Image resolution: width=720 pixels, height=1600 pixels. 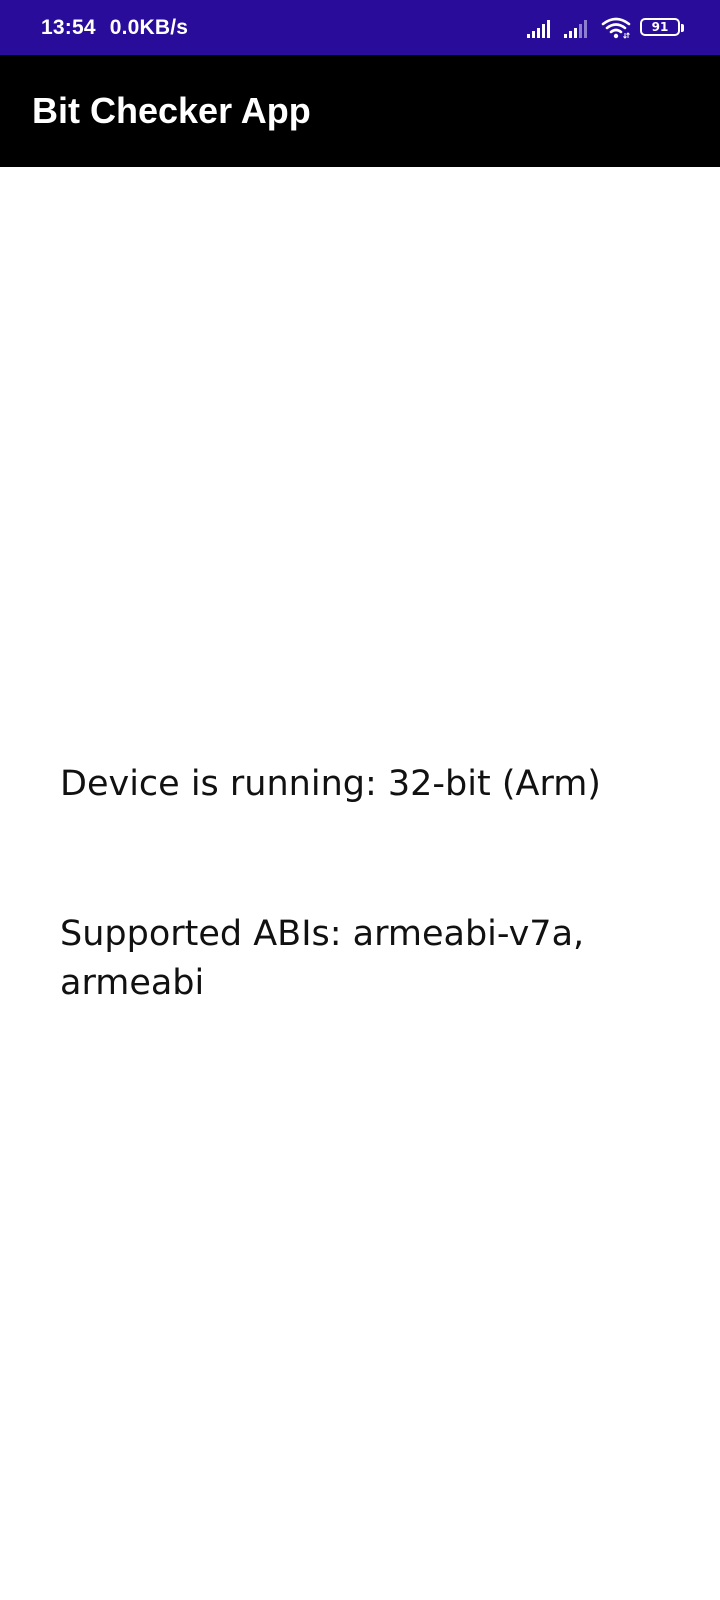 I want to click on status-left: 13:54 0.0KB/s, so click(x=114, y=27).